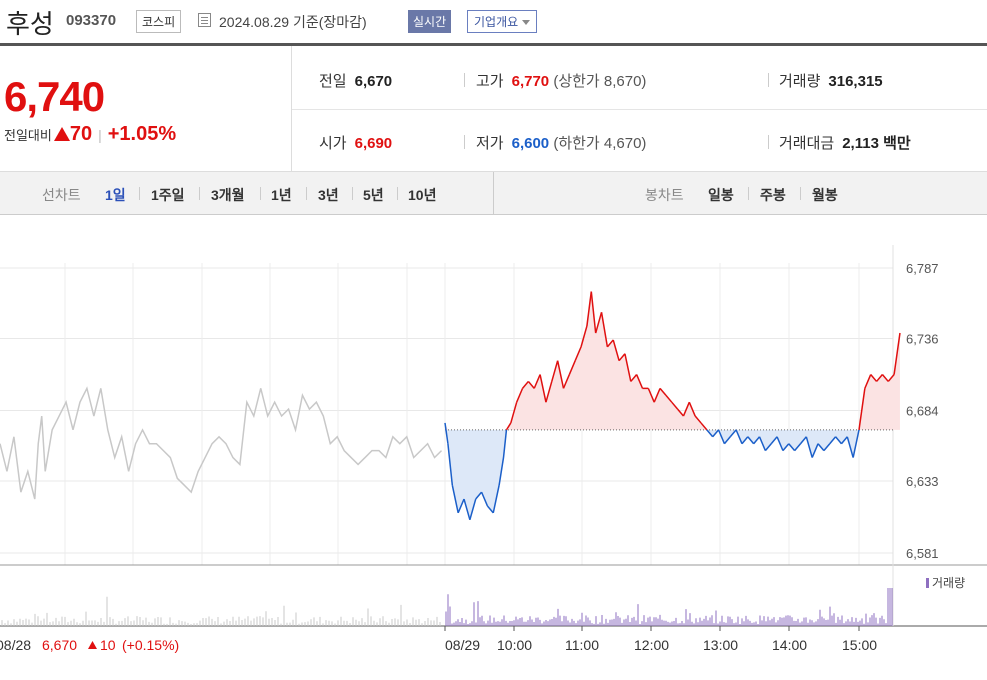 This screenshot has height=680, width=987. I want to click on current-price: 6,740, so click(54, 96).